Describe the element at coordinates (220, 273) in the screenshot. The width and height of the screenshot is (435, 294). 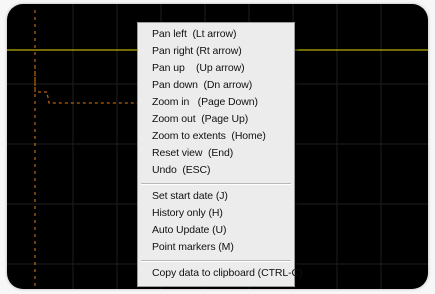
I see `menu-item: Copy data to clipboard (CTRL-C)` at that location.